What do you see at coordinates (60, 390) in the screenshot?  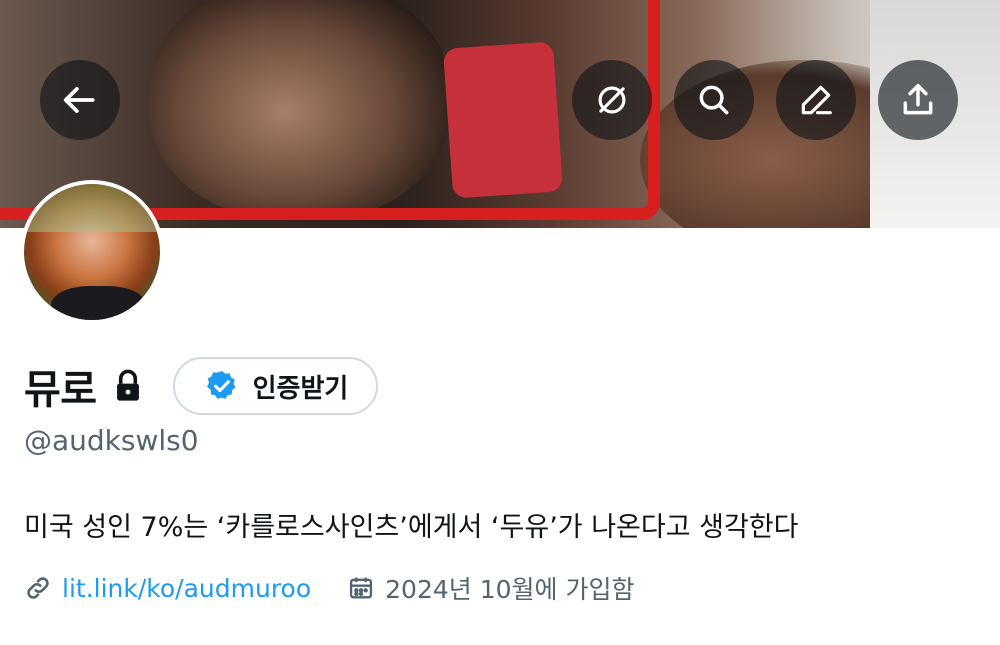 I see `display-name: 뮤로` at bounding box center [60, 390].